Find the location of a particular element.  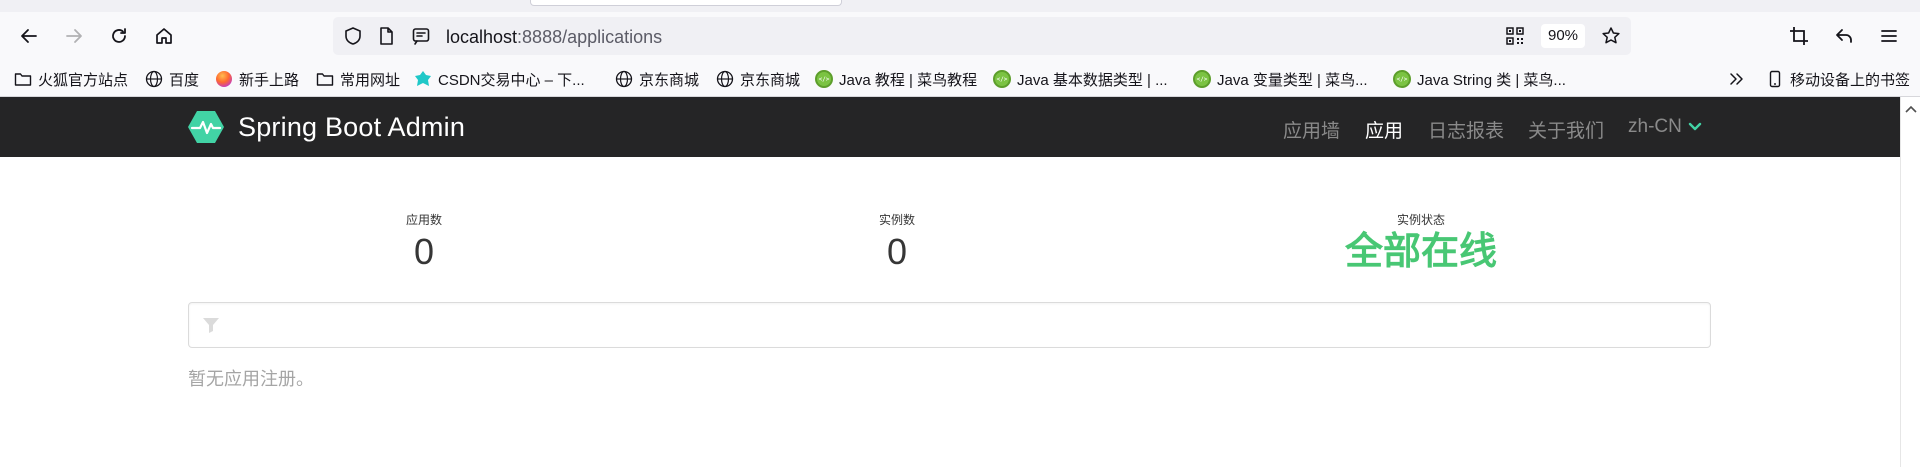

stat-instances: 实例数 0 is located at coordinates (897, 243).